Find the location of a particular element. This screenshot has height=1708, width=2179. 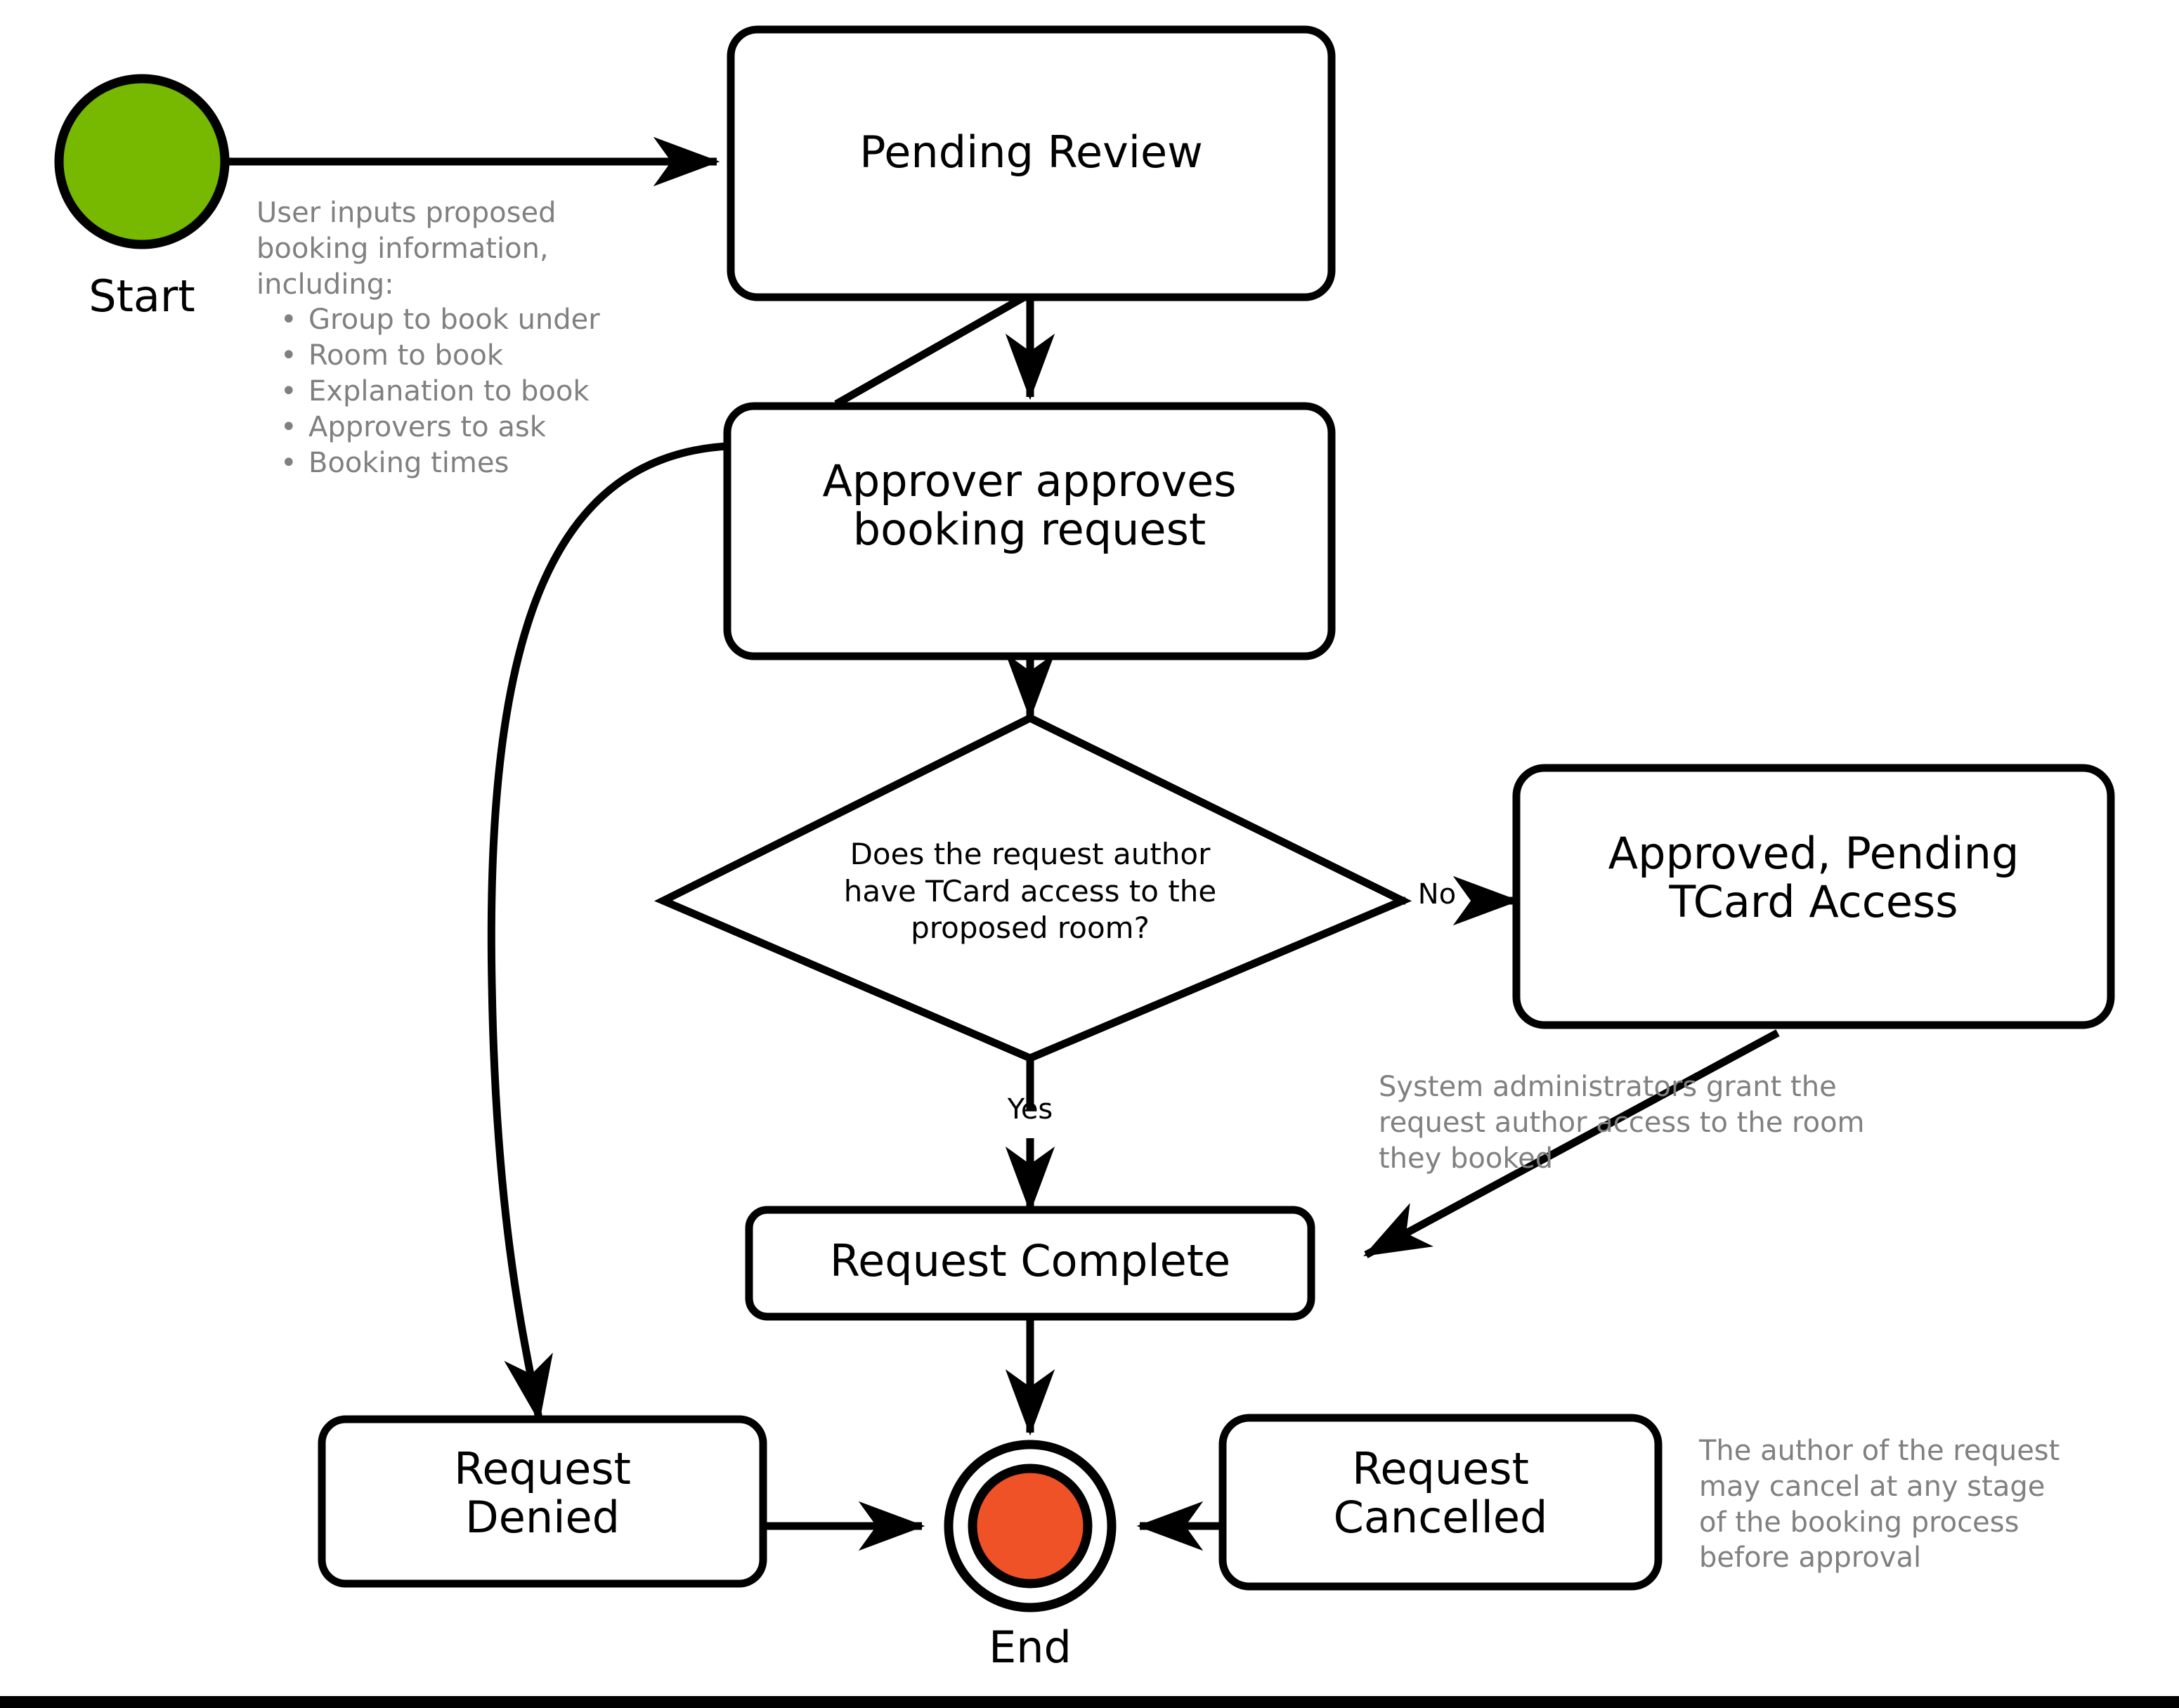

node-request-denied is located at coordinates (543, 1501).